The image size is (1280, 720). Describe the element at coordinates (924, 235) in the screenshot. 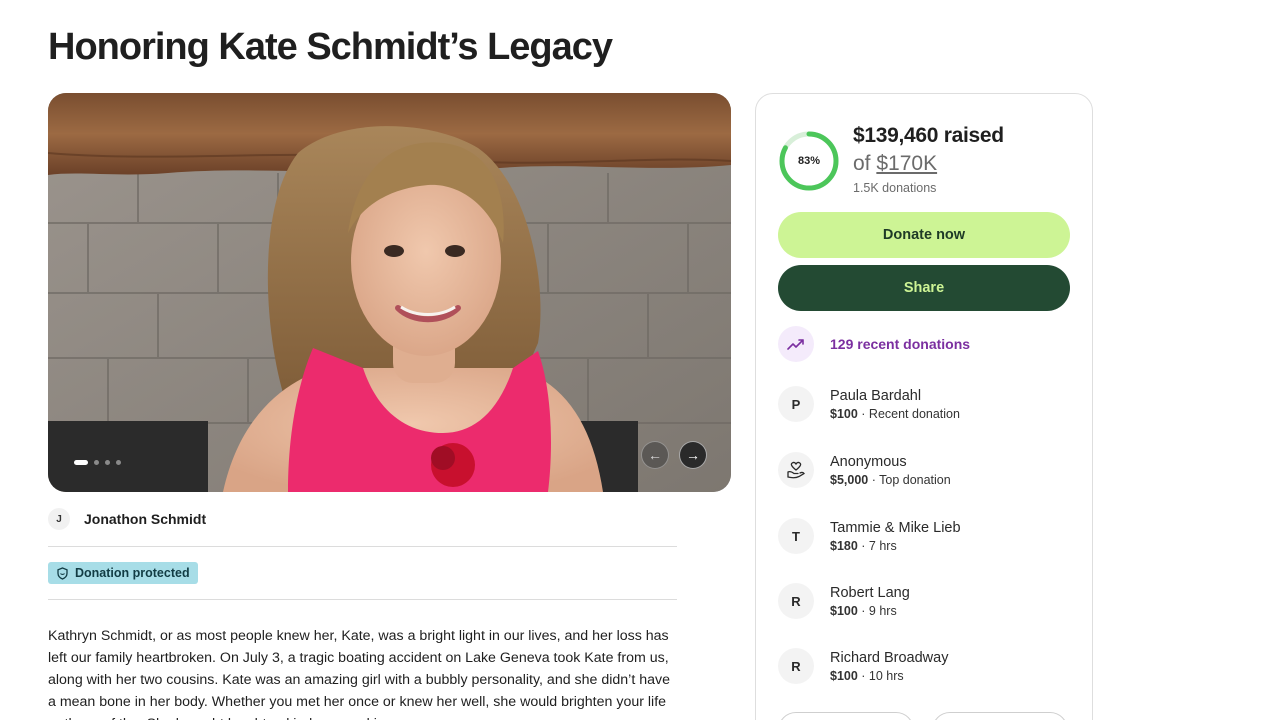

I see `donate-now-button: Donate now` at that location.